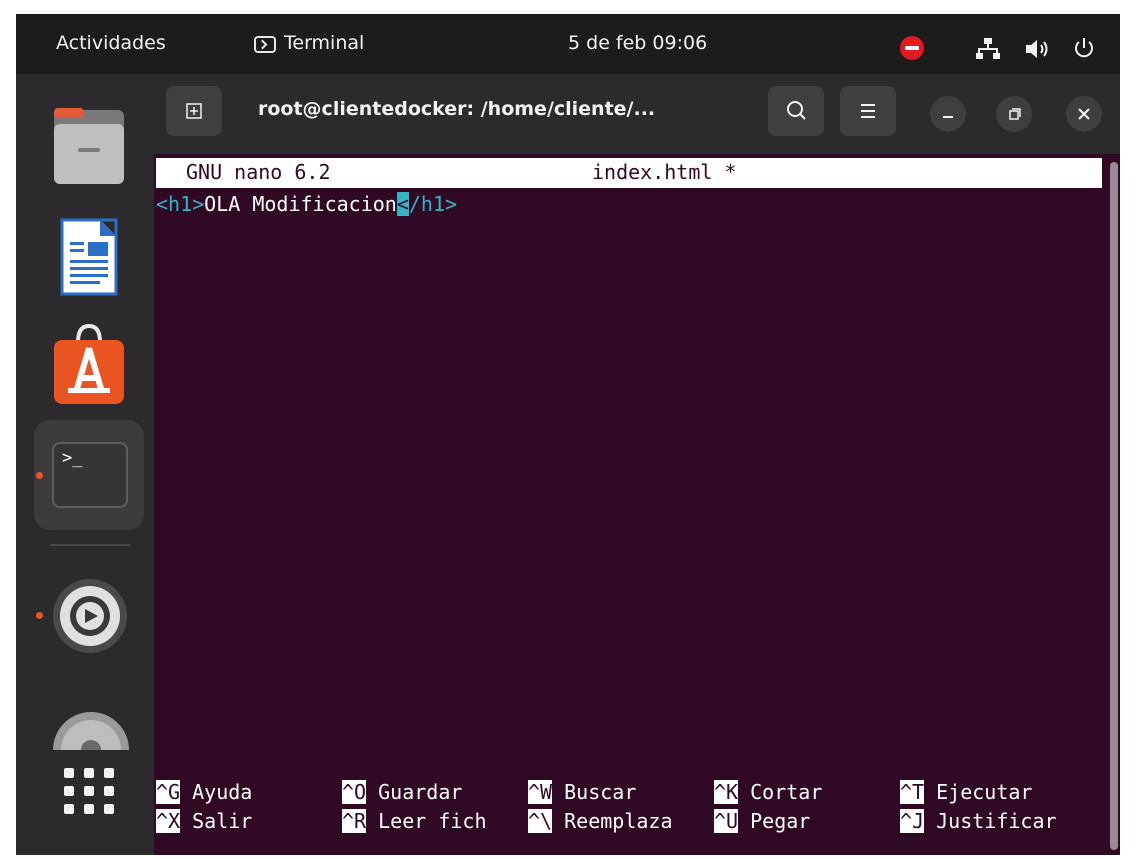 Image resolution: width=1136 pixels, height=859 pixels. I want to click on minimize-icon, so click(948, 117).